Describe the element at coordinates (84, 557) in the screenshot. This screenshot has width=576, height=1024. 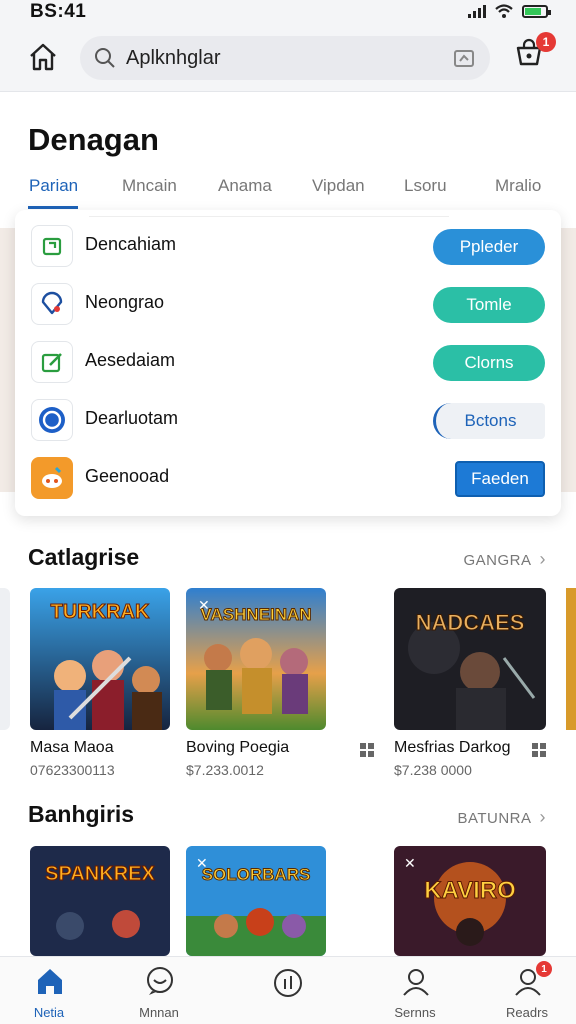
I see `section-title: Catlagrise` at that location.